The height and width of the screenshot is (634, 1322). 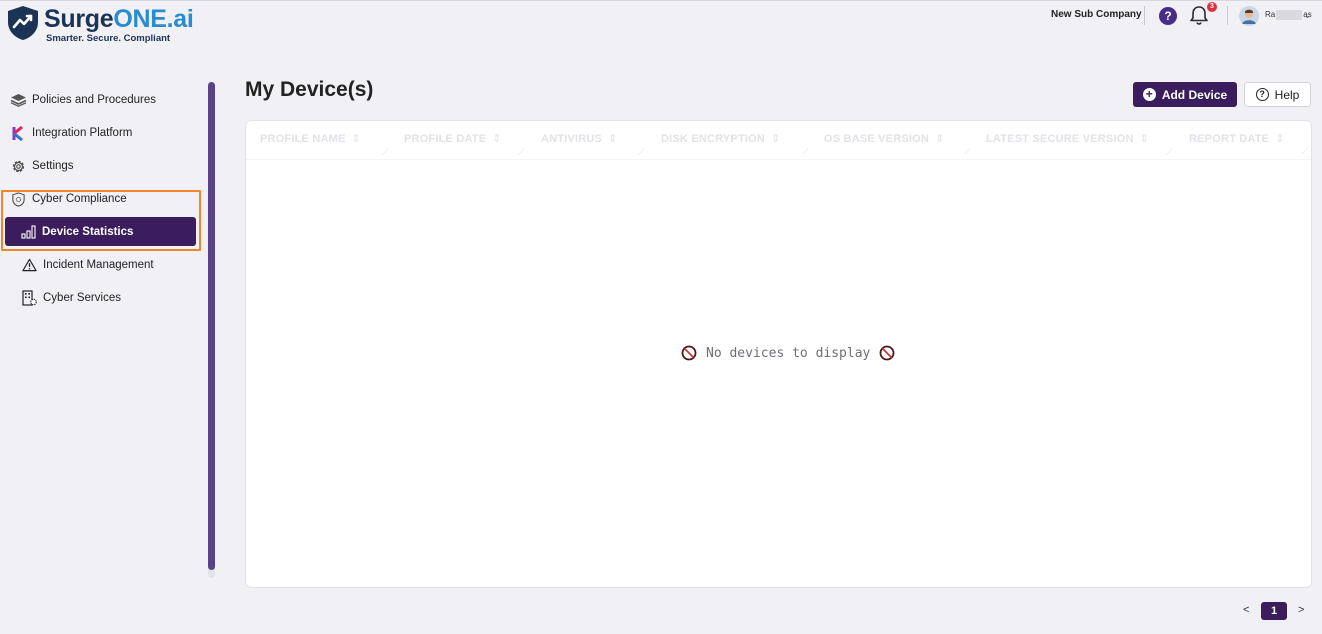 What do you see at coordinates (1060, 139) in the screenshot?
I see `column-label: LATEST SECURE VERSION` at bounding box center [1060, 139].